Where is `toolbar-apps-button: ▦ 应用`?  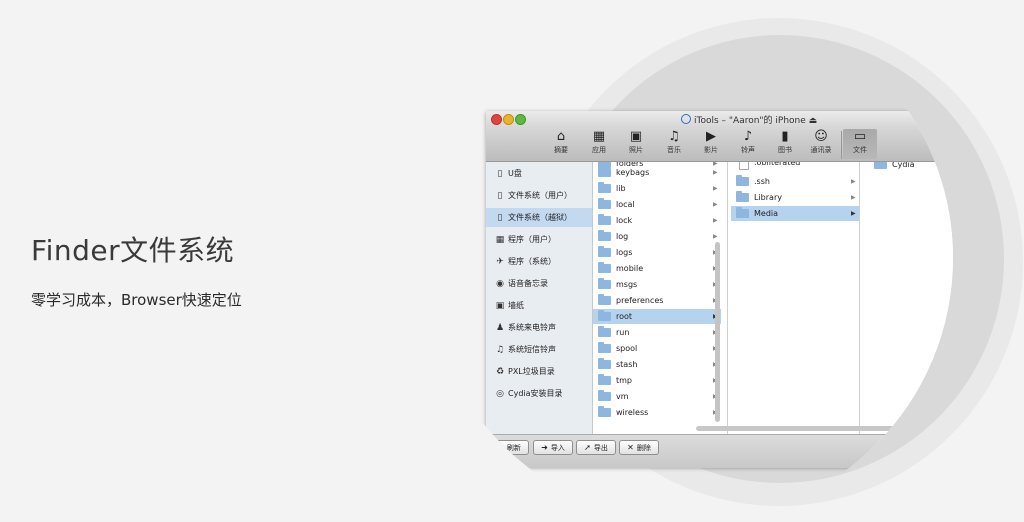 toolbar-apps-button: ▦ 应用 is located at coordinates (599, 144).